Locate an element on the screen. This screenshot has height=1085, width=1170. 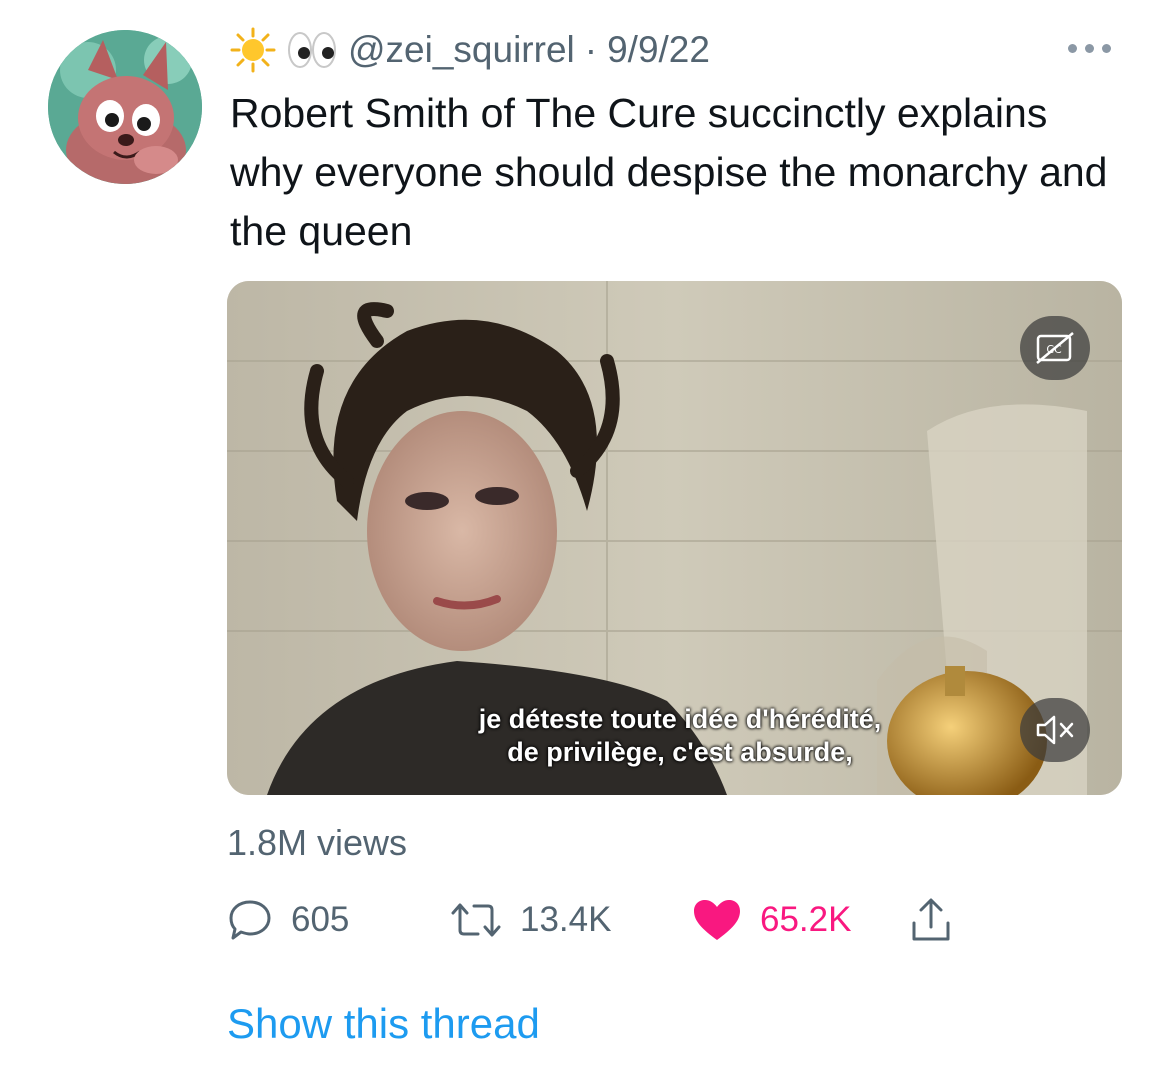
closed-captions-off-icon: CC is located at coordinates (1055, 348).